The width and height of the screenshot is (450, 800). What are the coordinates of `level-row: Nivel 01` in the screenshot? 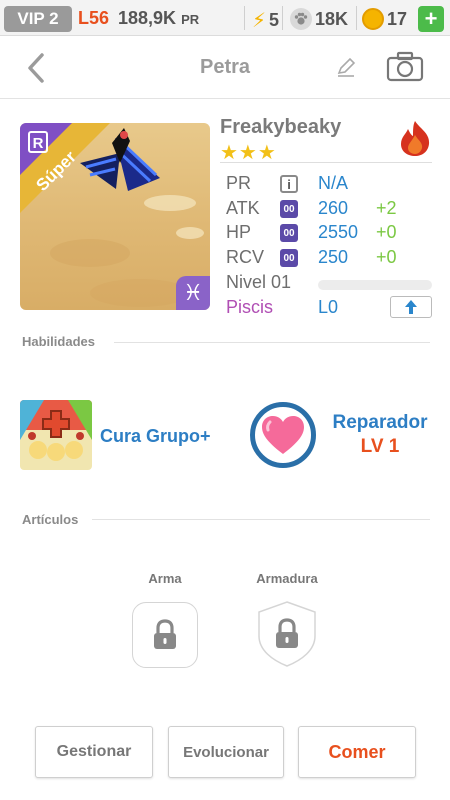 It's located at (331, 284).